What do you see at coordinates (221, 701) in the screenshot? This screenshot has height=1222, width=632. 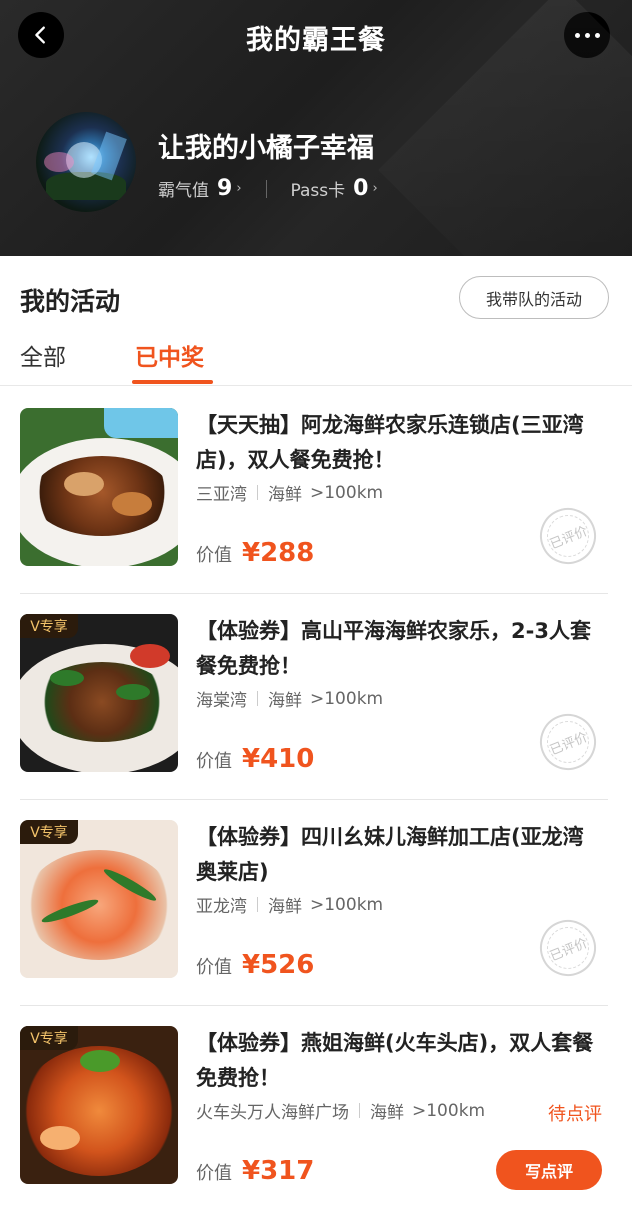 I see `item-area: 海棠湾` at bounding box center [221, 701].